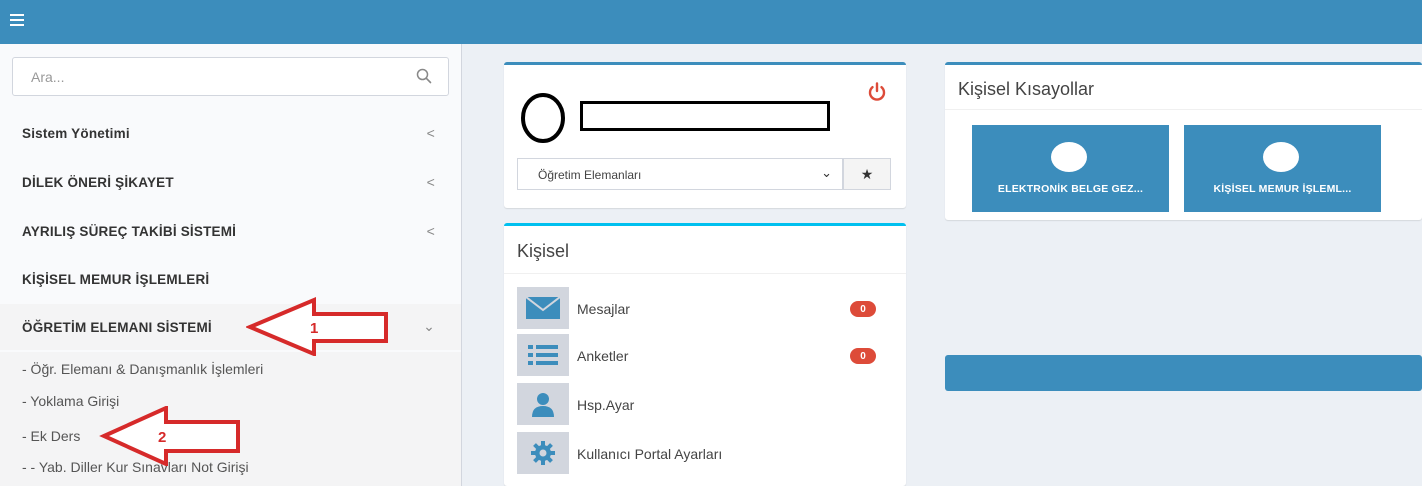  Describe the element at coordinates (314, 328) in the screenshot. I see `annotation-number: 1` at that location.